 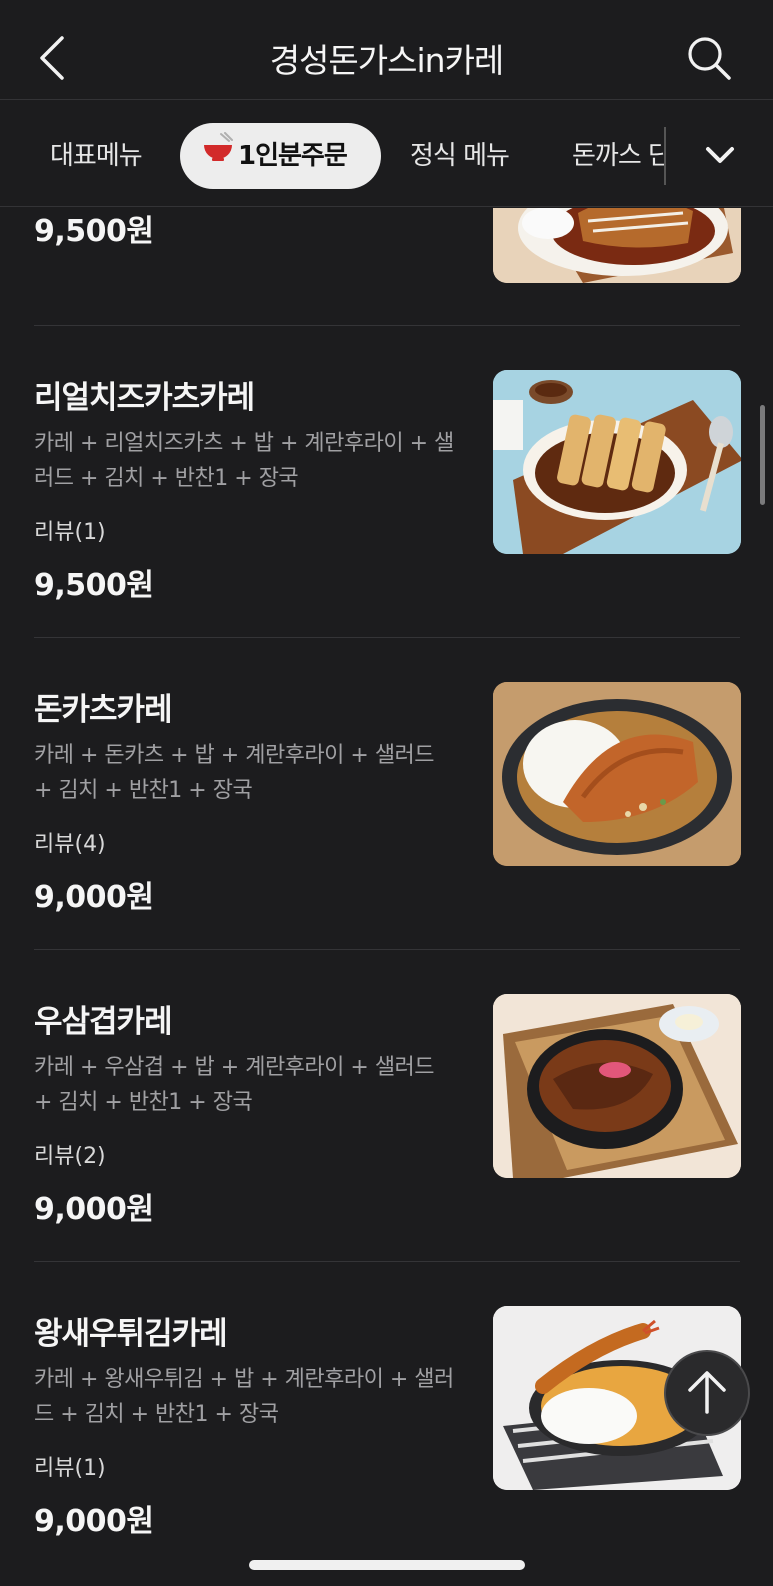 I want to click on top-app-bar: 경성돈가스in카레, so click(x=386, y=50).